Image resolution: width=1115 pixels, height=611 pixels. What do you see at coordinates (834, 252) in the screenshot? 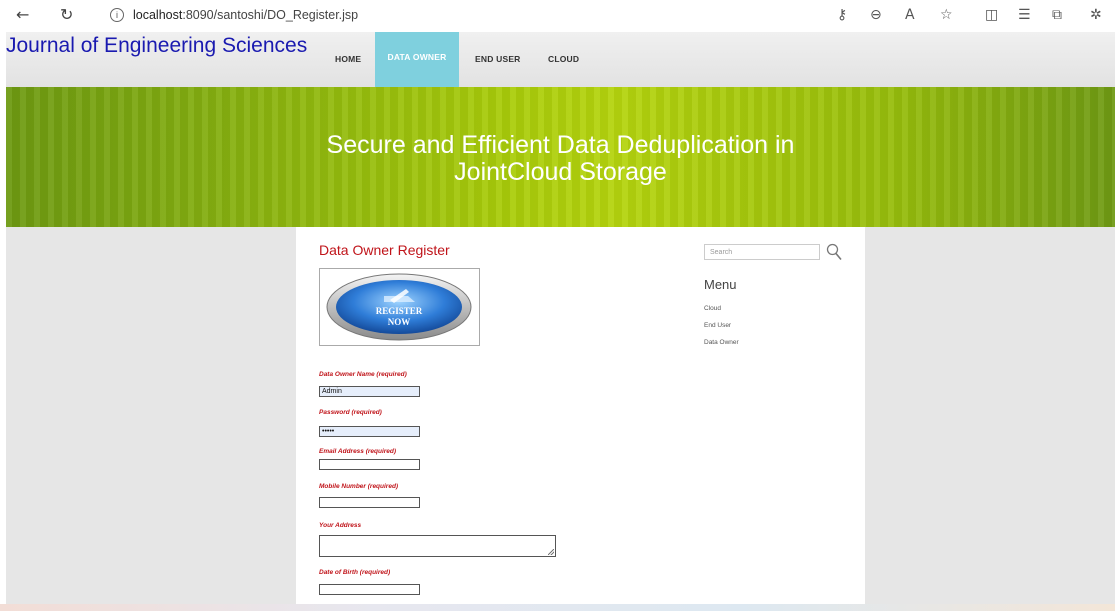
I see `search-icon` at bounding box center [834, 252].